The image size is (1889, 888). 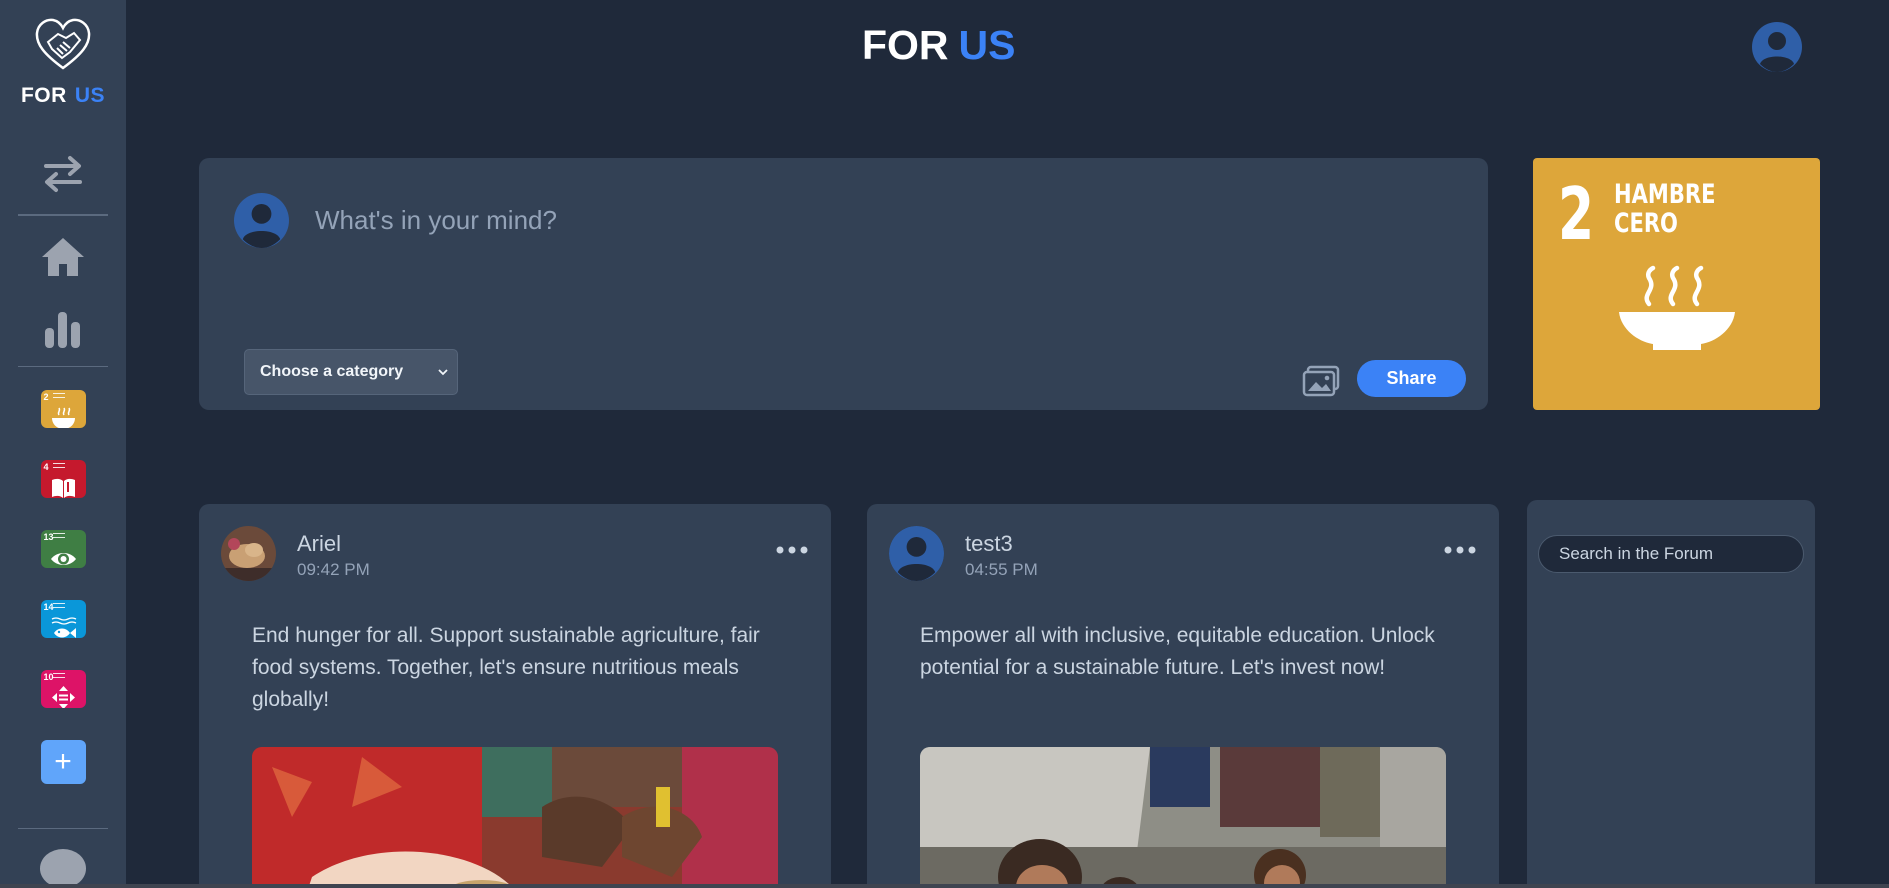 I want to click on window-bottom-edge, so click(x=944, y=886).